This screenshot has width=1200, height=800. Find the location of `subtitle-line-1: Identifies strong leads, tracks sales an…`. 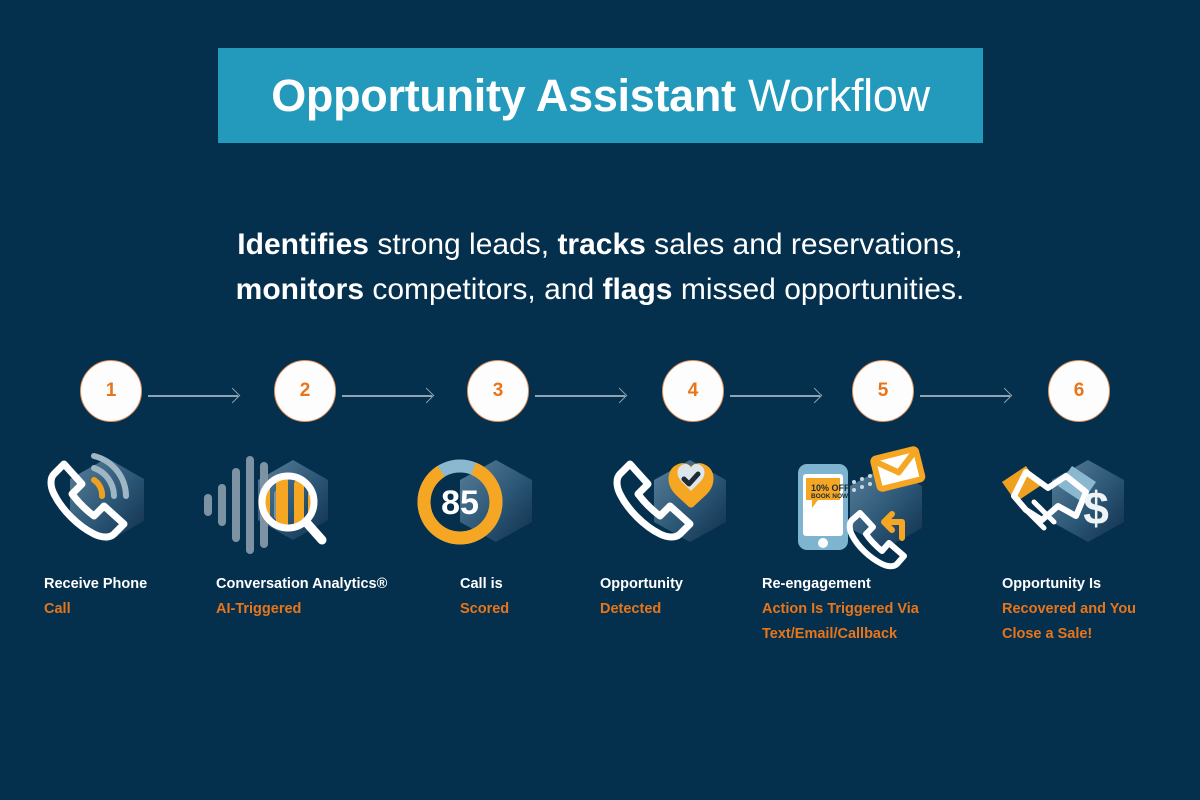

subtitle-line-1: Identifies strong leads, tracks sales an… is located at coordinates (600, 244).